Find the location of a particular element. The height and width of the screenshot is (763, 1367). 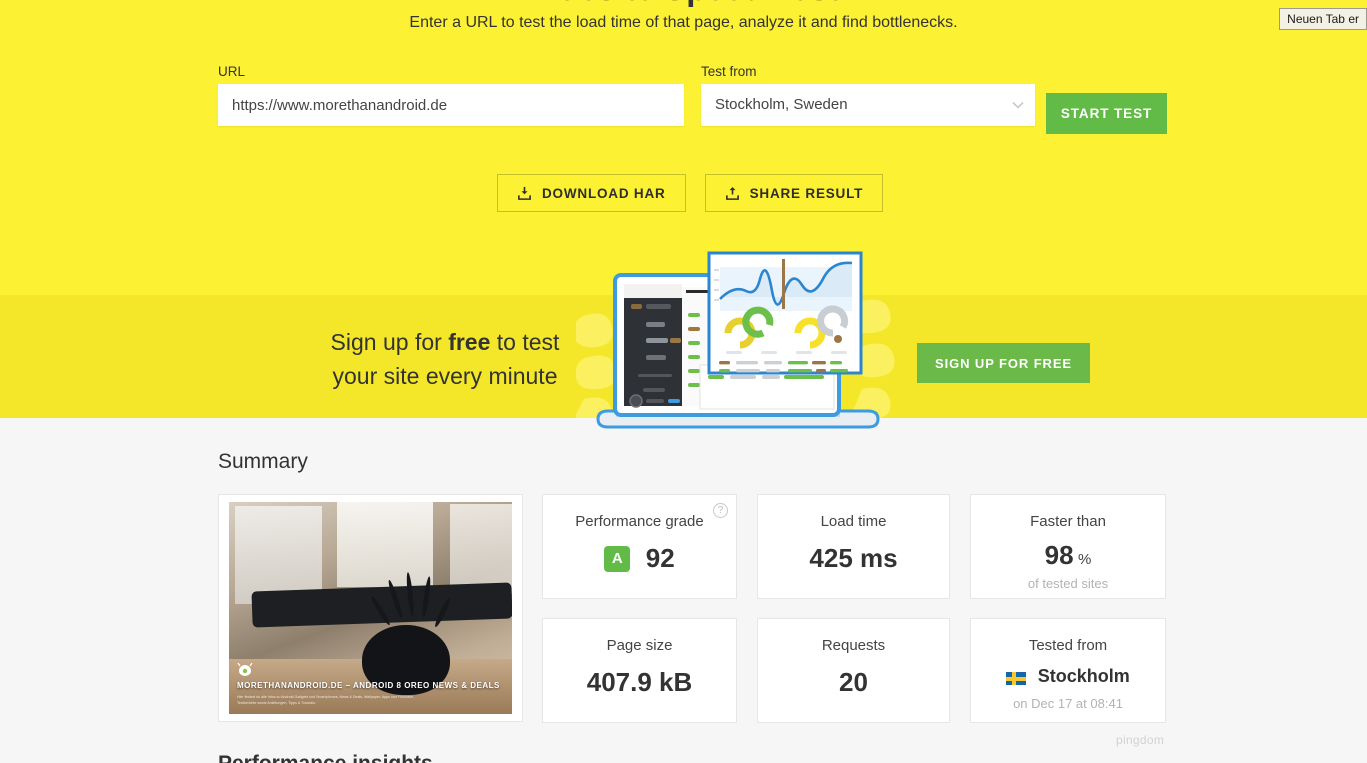

banner-line2: your site every minute is located at coordinates (445, 376).